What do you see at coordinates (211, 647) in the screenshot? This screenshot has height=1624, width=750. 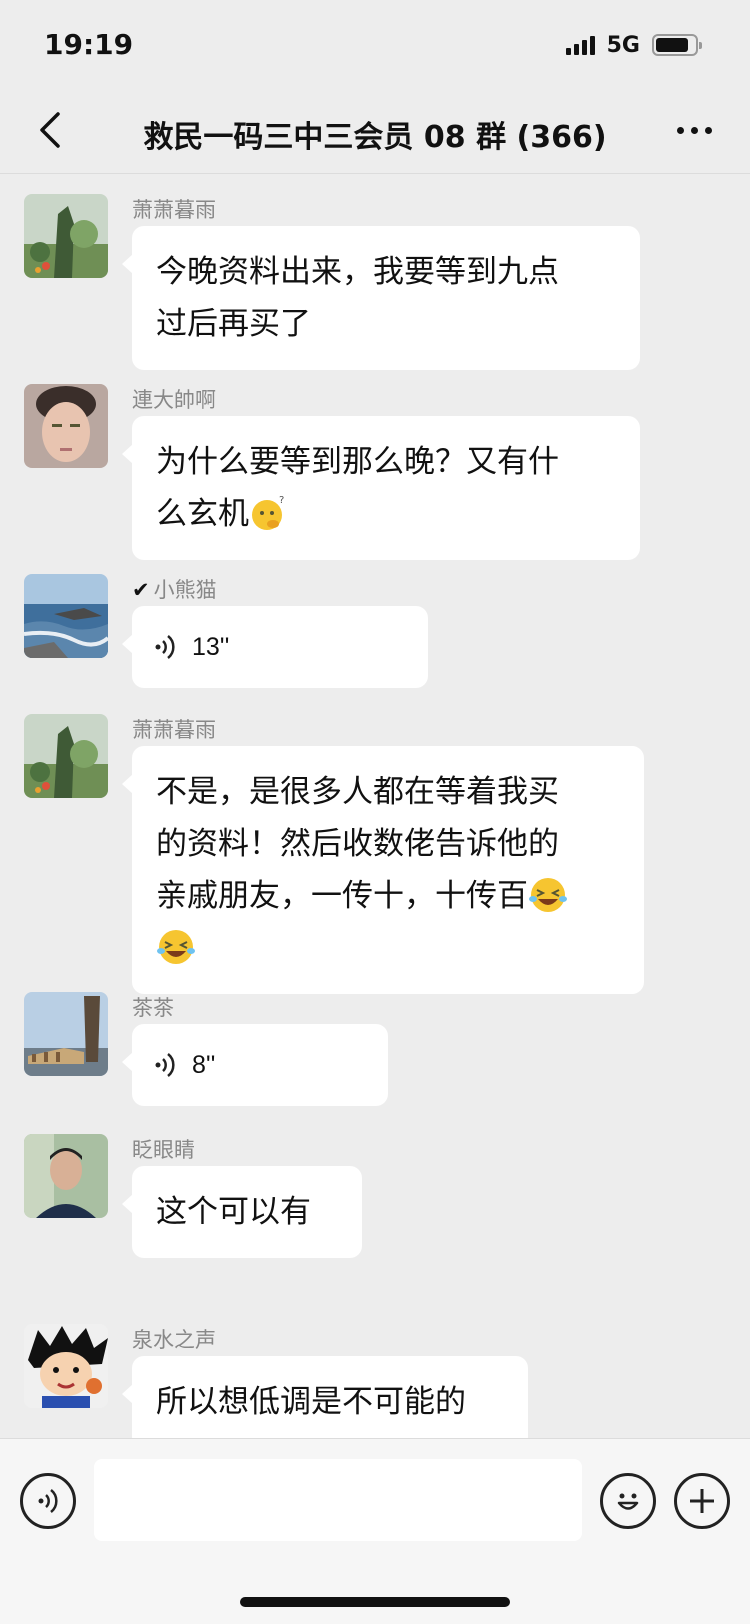 I see `voice-duration: 13''` at bounding box center [211, 647].